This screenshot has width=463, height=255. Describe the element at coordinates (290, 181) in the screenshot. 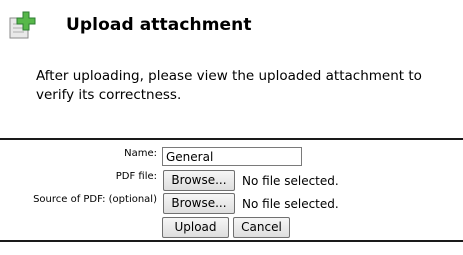

I see `pdf-file-status: No file selected.` at that location.